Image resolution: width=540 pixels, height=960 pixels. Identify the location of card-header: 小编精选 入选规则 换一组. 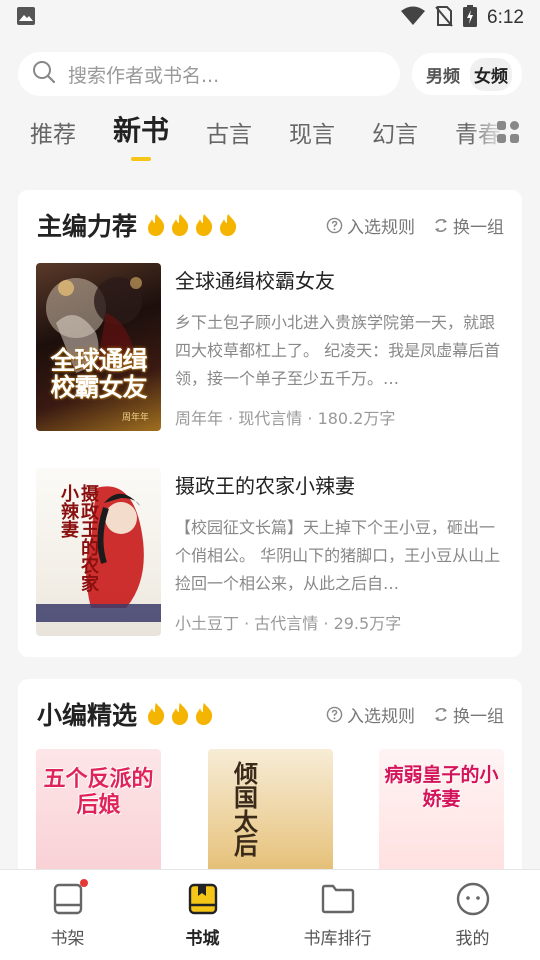
(270, 706).